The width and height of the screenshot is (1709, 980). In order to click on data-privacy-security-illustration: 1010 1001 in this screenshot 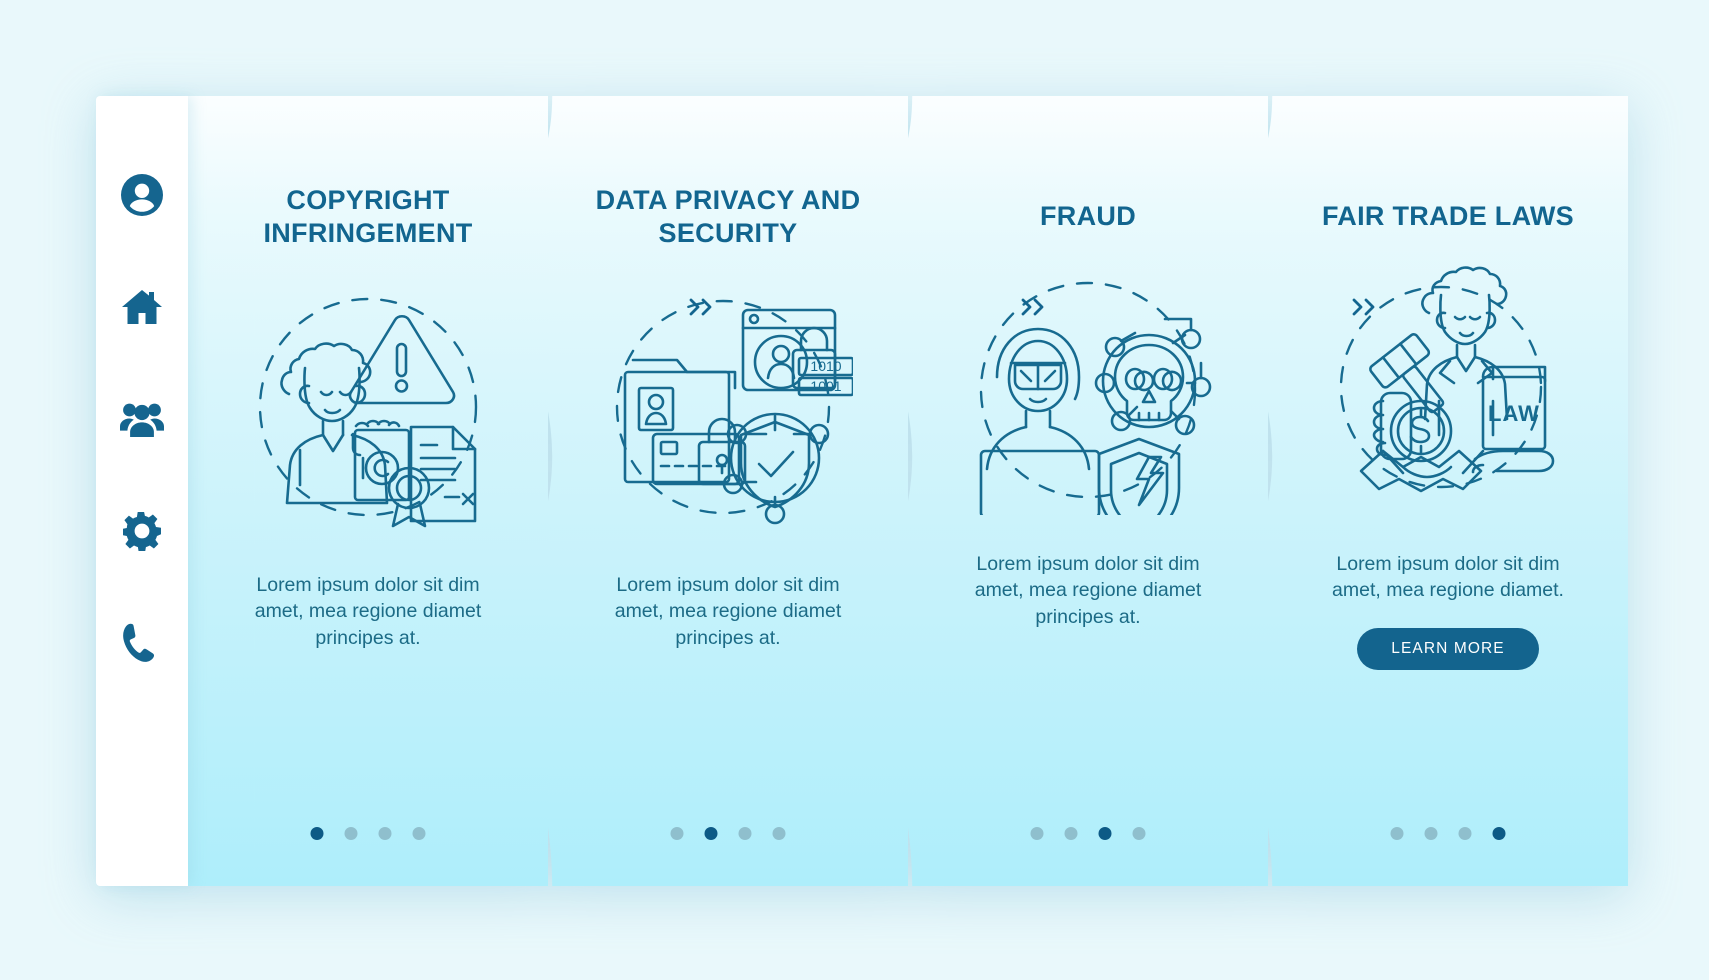, I will do `click(728, 407)`.